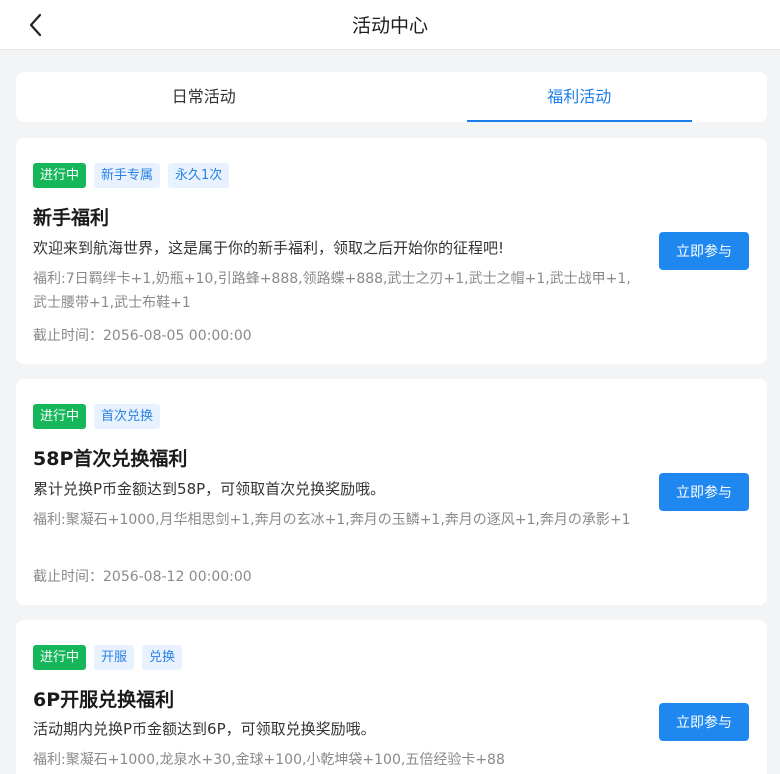  I want to click on card-title: 新手福利, so click(71, 218).